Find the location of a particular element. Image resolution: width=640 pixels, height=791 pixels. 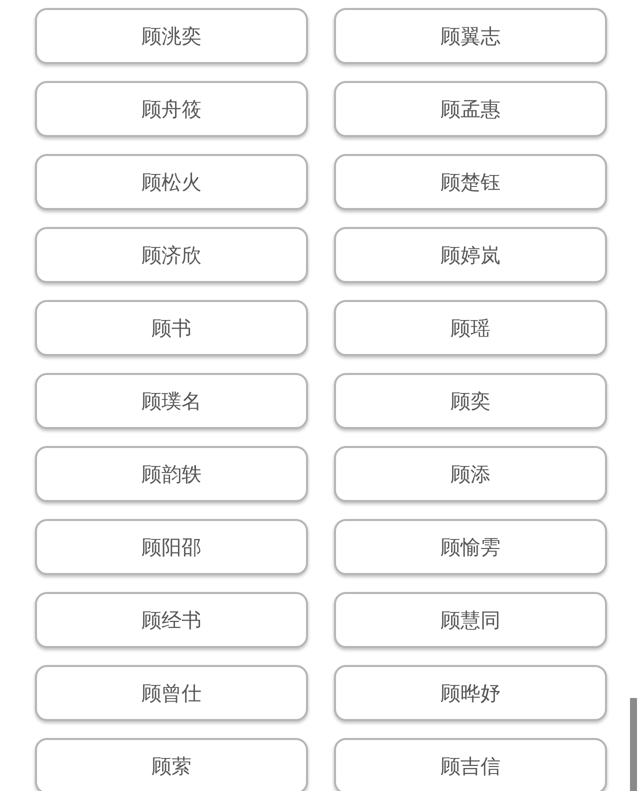

name-button: 顾韵轶 is located at coordinates (171, 474).